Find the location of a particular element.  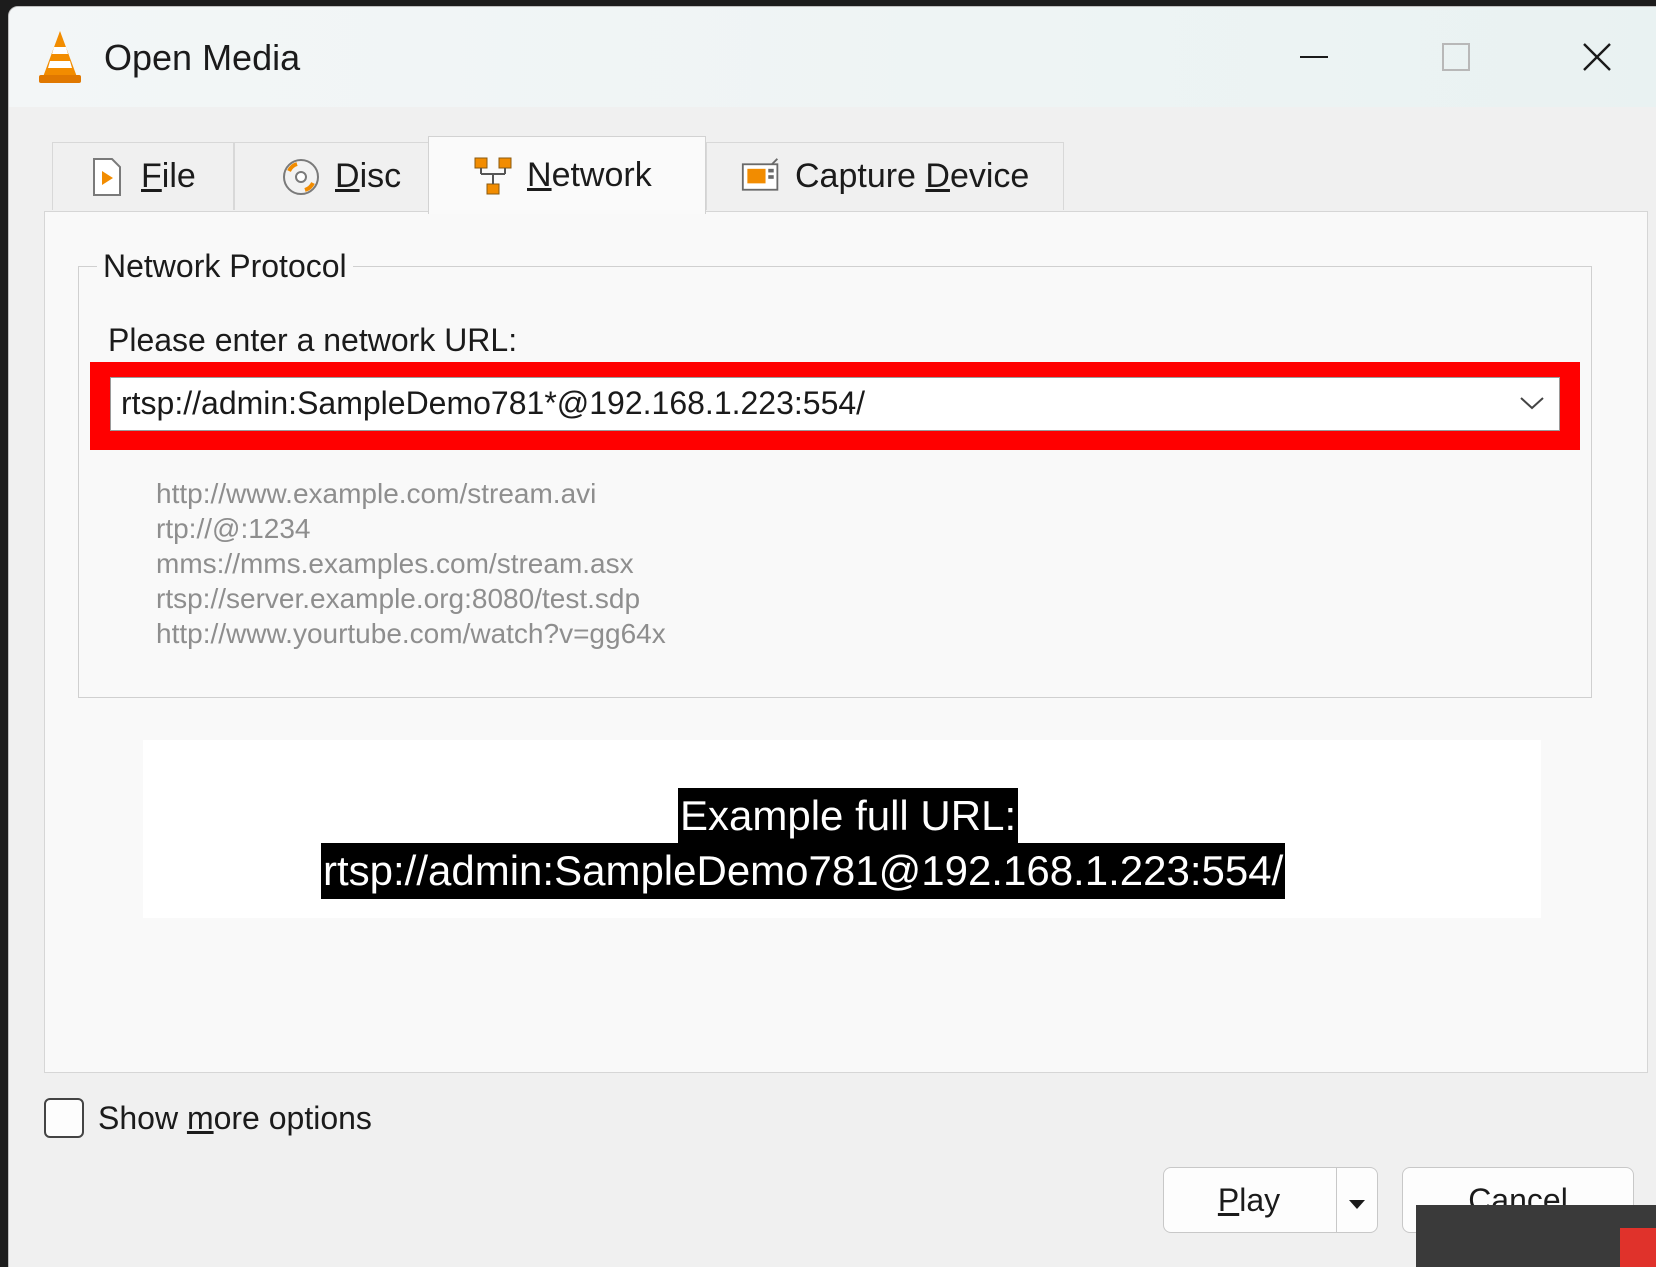

group-label: Network Protocol is located at coordinates (225, 266).